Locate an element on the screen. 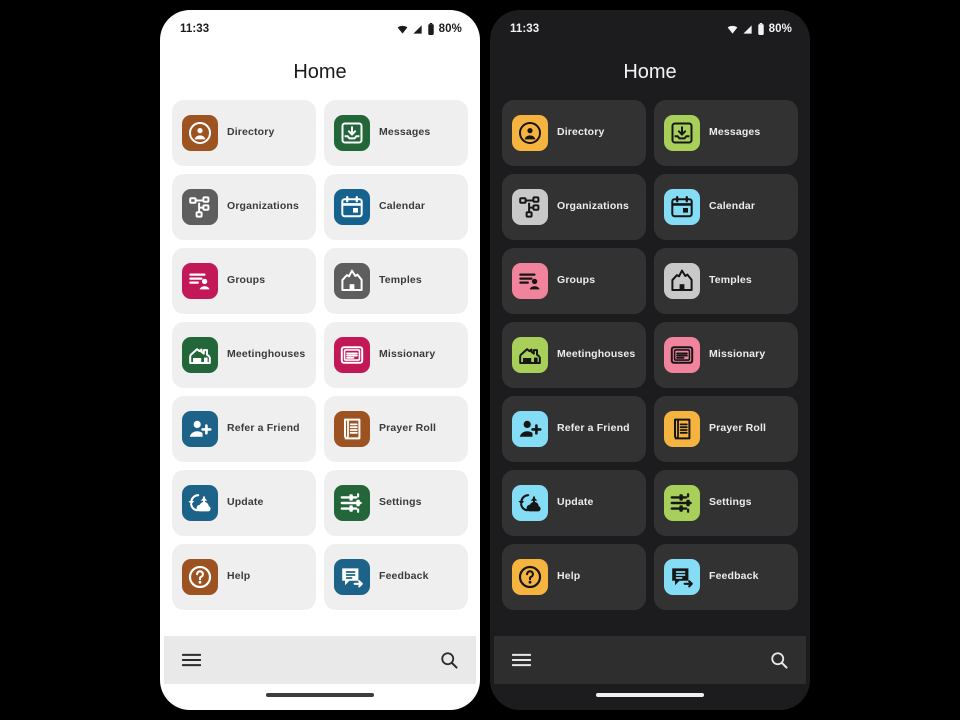 The image size is (960, 720). grid-tile-label: Update is located at coordinates (245, 502).